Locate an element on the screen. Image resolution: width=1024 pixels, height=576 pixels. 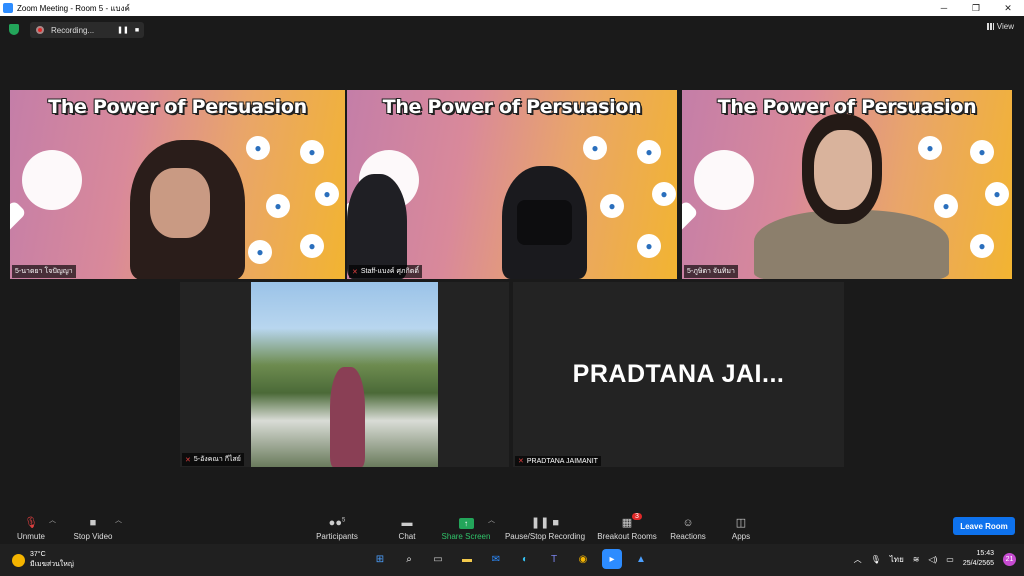
grid-view-icon is located at coordinates (990, 26).